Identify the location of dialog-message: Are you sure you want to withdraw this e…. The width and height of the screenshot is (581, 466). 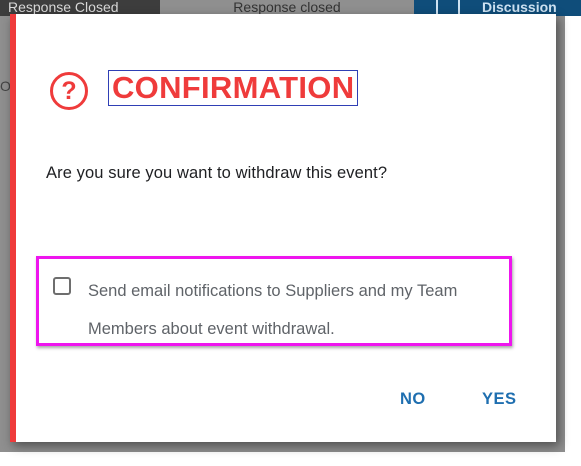
(217, 173).